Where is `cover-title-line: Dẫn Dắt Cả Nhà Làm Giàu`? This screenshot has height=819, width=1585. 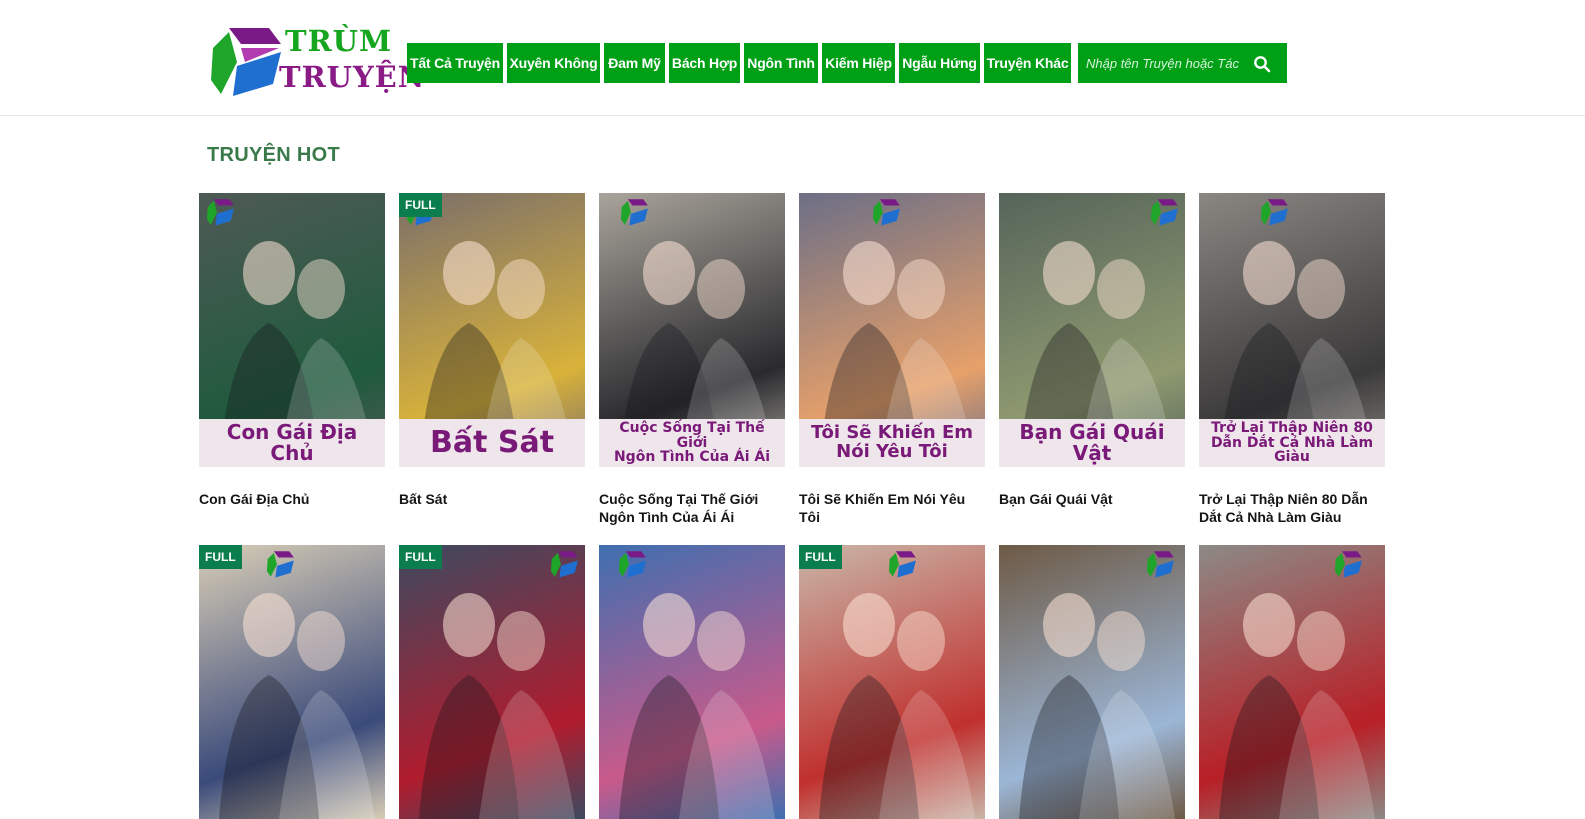 cover-title-line: Dẫn Dắt Cả Nhà Làm Giàu is located at coordinates (1292, 450).